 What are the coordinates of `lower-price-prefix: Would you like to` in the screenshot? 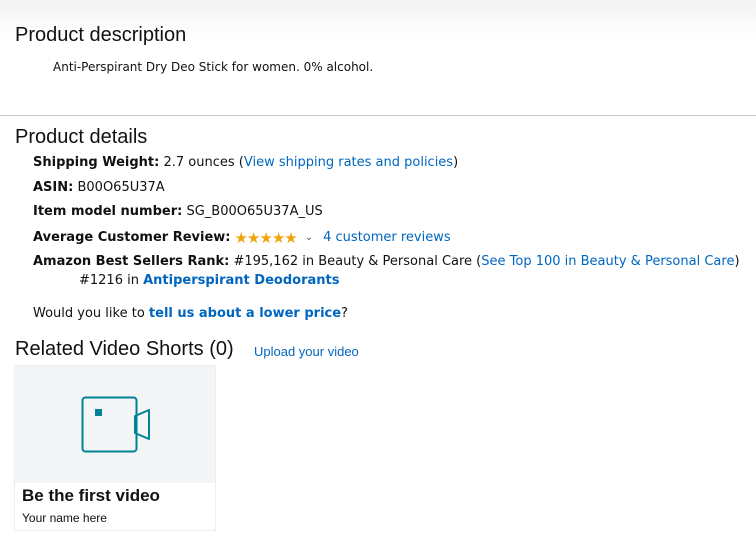 It's located at (91, 313).